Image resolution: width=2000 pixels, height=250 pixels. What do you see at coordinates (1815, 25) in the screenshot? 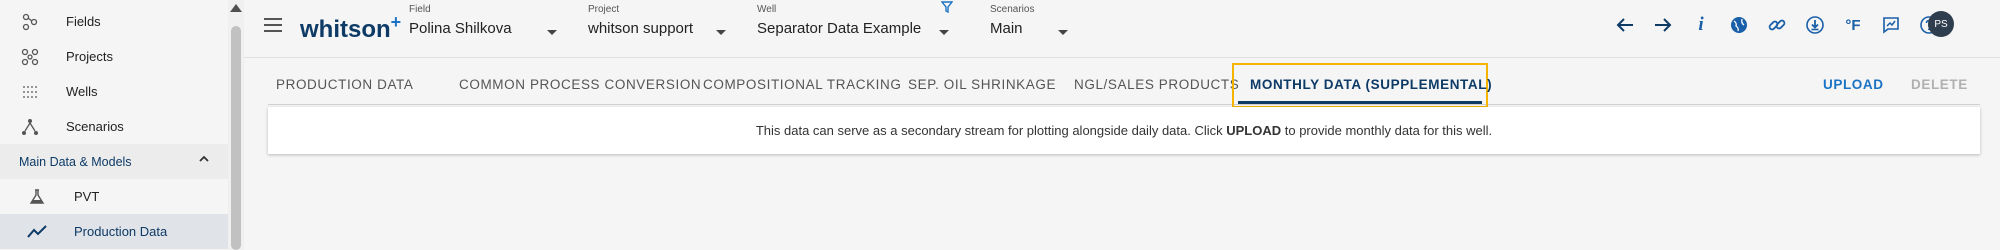
I see `download-icon` at bounding box center [1815, 25].